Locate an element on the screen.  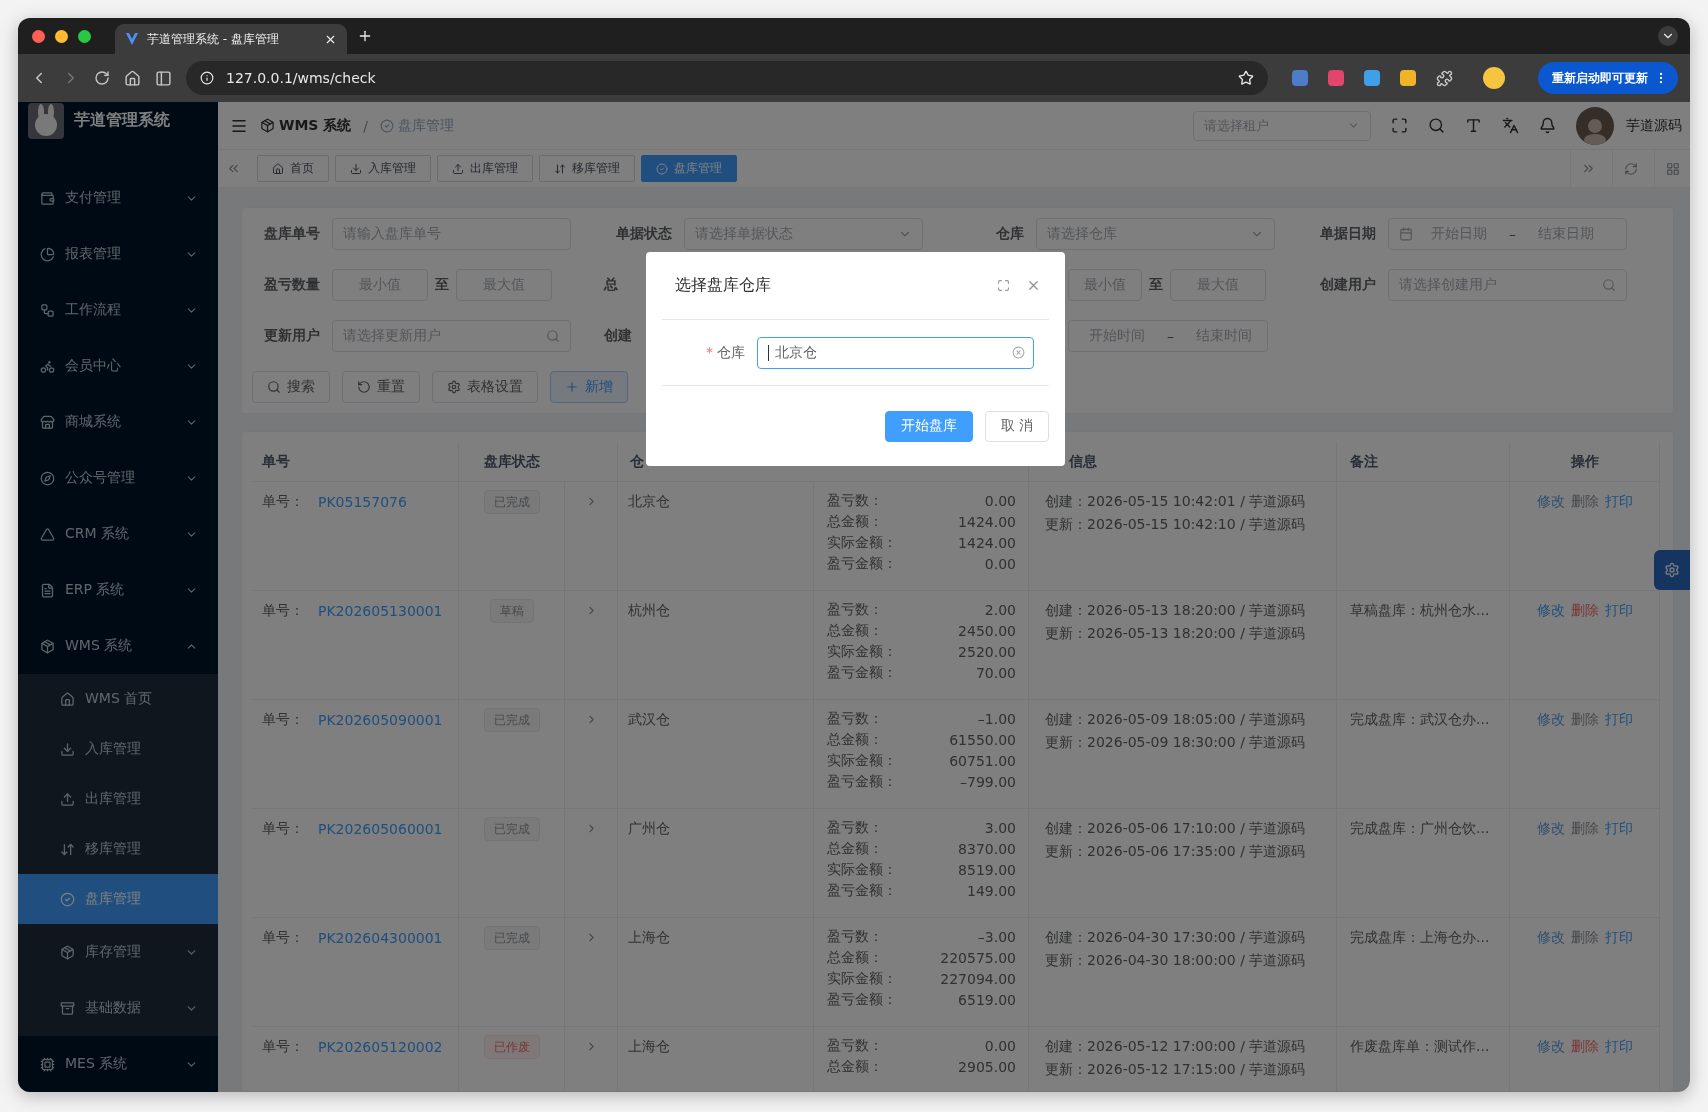
updated-info: 更新：2026-05-12 17:15:00 / 芋道源码 is located at coordinates (1175, 1069).